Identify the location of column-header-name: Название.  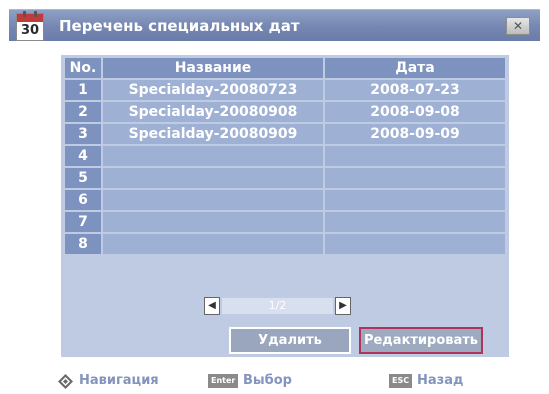
(213, 68).